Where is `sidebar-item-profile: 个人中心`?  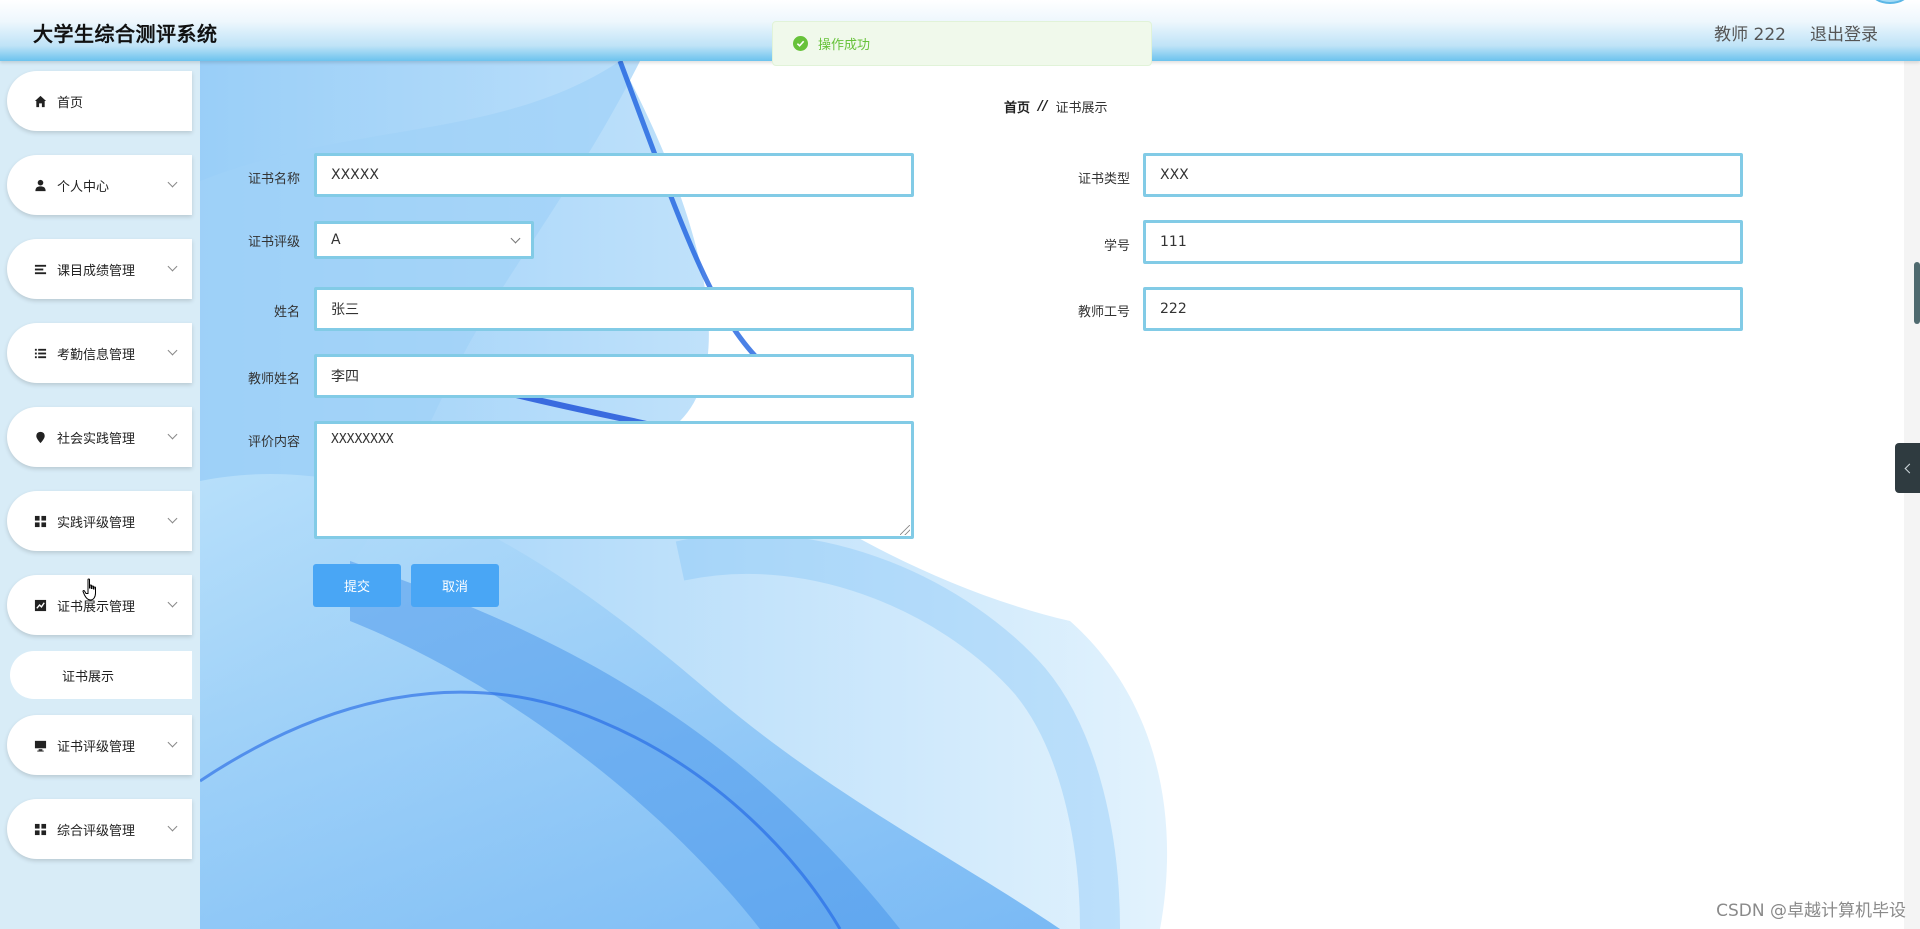
sidebar-item-profile: 个人中心 is located at coordinates (99, 185).